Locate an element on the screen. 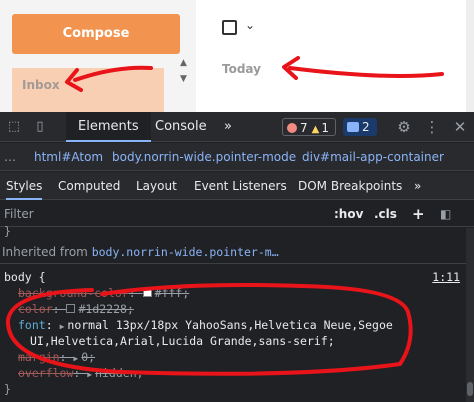  device-toolbar-icon: ▯ is located at coordinates (40, 127).